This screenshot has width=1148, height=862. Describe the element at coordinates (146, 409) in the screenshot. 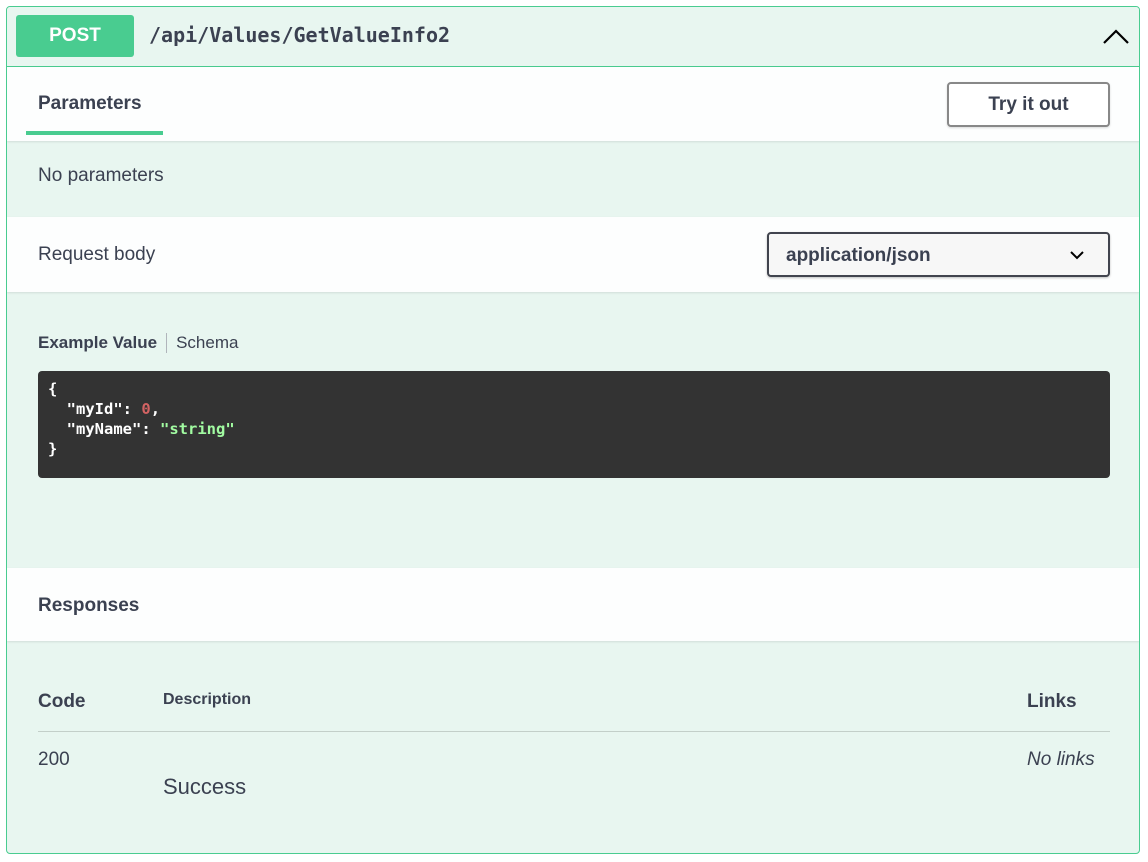

I see `code-value-number: 0` at that location.